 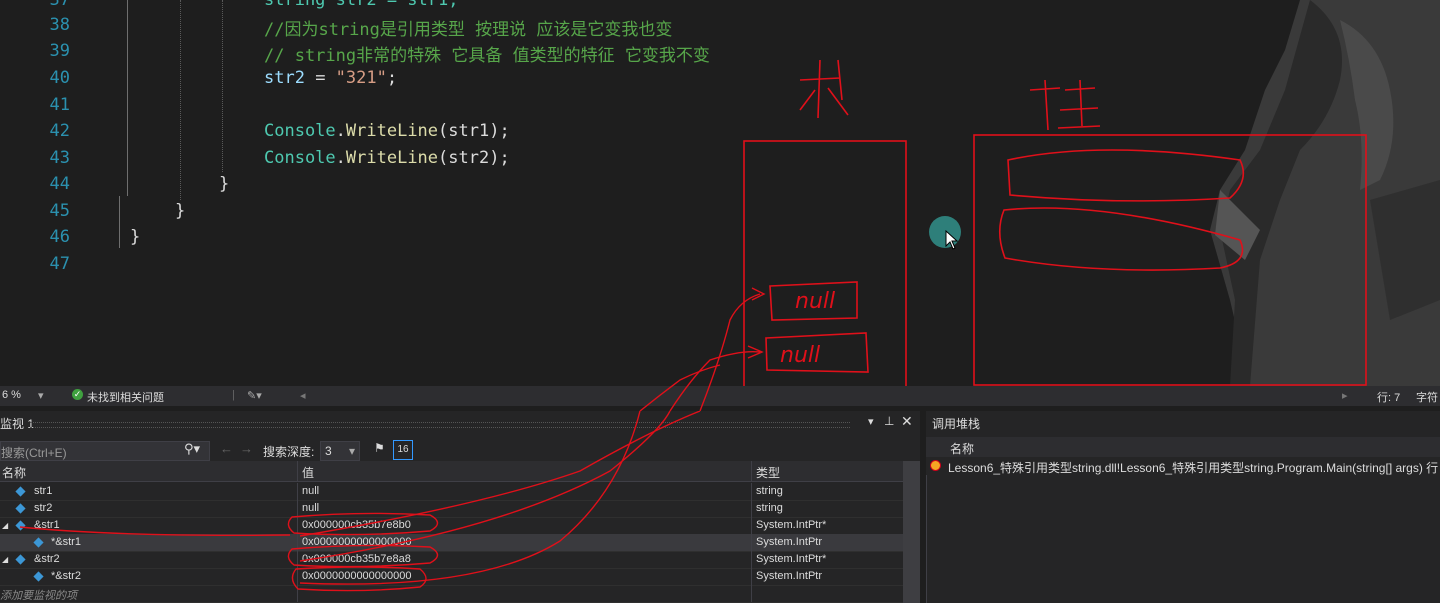 I want to click on column-name: 名称, so click(x=962, y=448).